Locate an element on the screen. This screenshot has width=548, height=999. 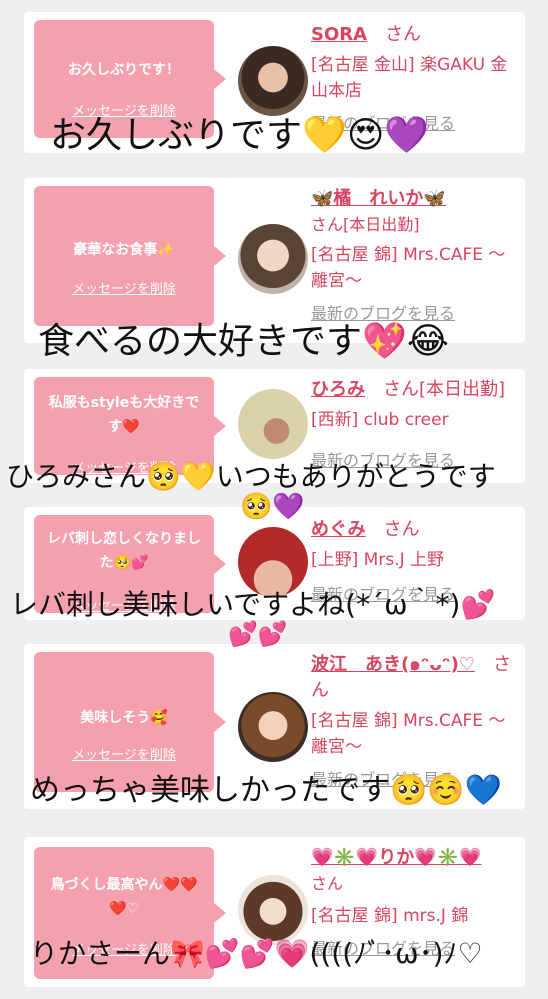
overlay-caption: りかさーん🎀💕💕💗((((ﾉﾞ･ω･)ﾉ♡ is located at coordinates (256, 953).